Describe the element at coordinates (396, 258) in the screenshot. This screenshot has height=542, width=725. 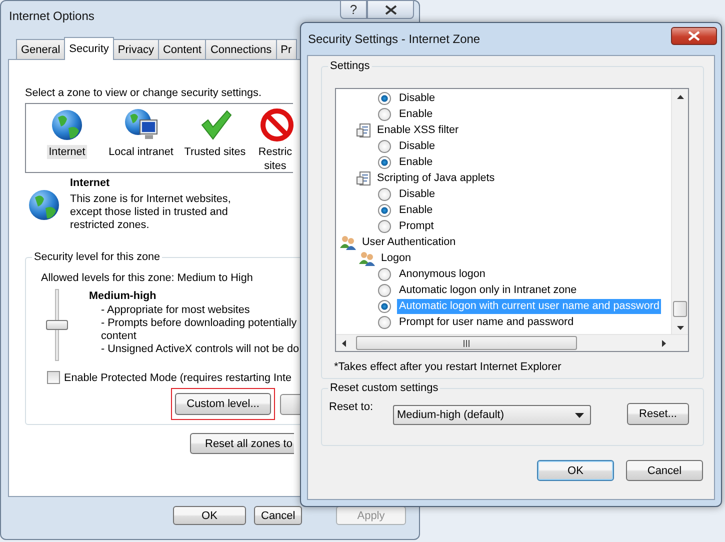
I see `setting-name: Logon` at that location.